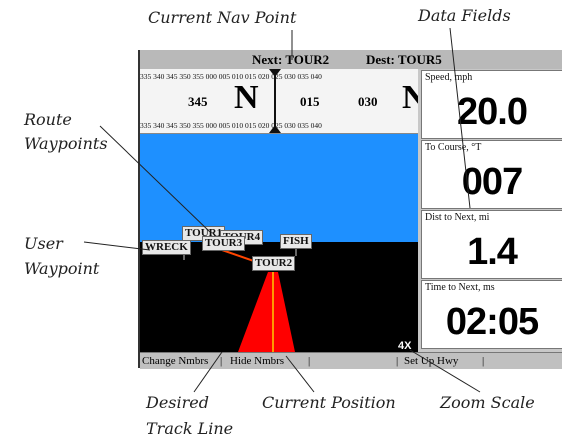 This screenshot has width=562, height=444. I want to click on cardinal-north-2: N, so click(410, 98).